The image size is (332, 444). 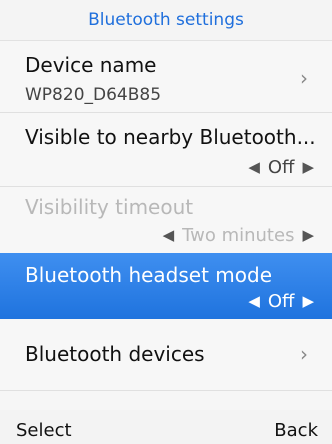 I want to click on divider, so click(x=166, y=390).